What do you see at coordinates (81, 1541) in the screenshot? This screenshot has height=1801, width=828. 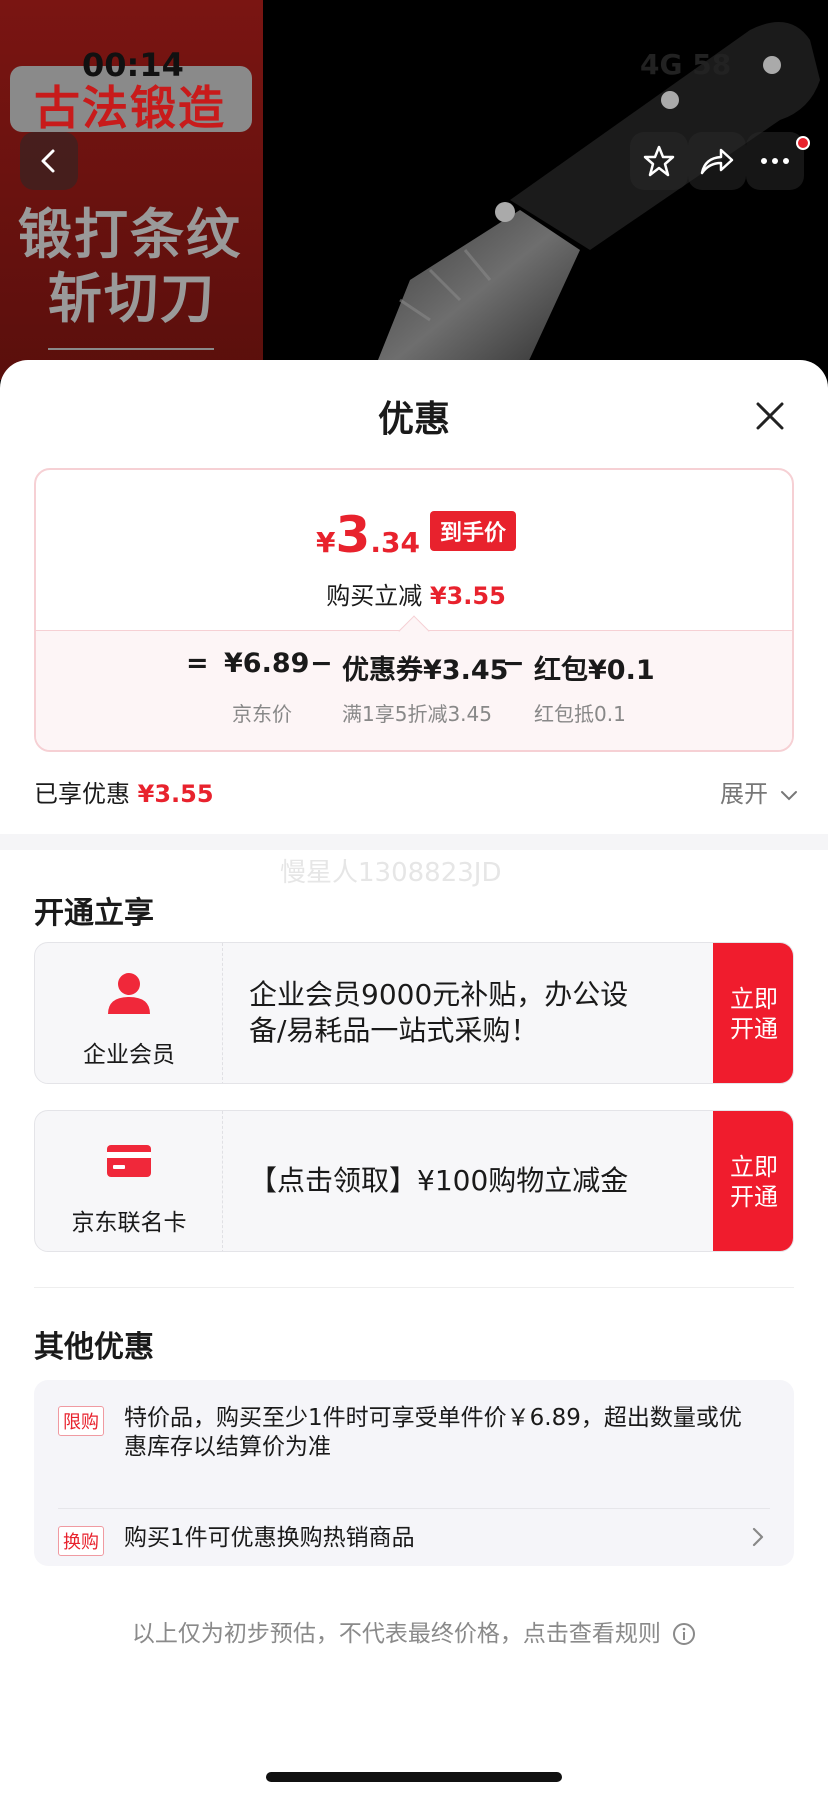 I see `exchange-tag: 换购` at bounding box center [81, 1541].